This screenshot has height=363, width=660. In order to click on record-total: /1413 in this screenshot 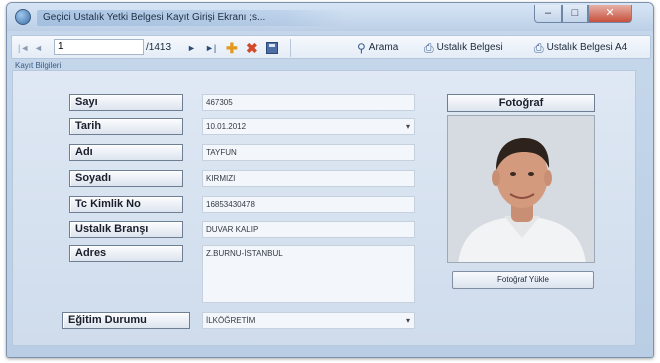, I will do `click(159, 47)`.